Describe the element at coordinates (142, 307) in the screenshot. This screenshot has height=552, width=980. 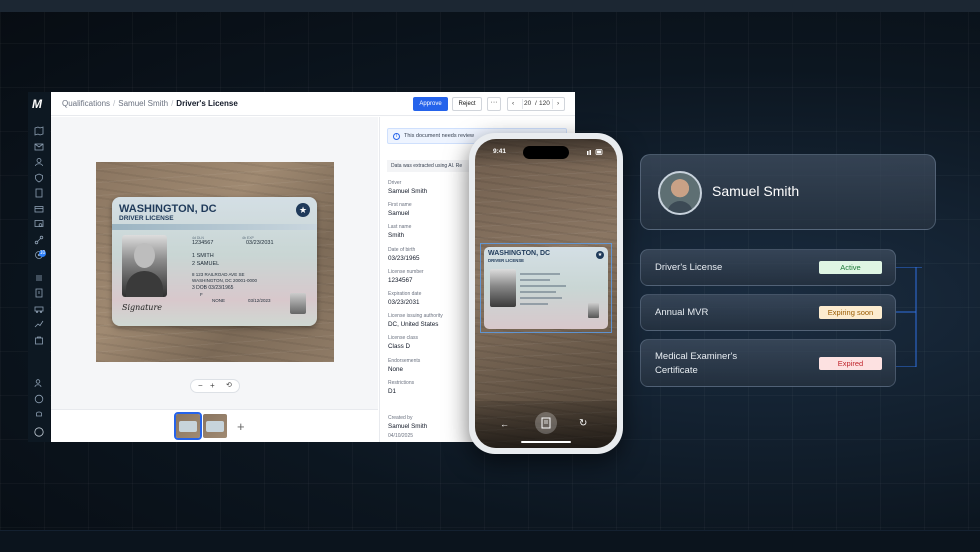
I see `license-signature: Signature` at that location.